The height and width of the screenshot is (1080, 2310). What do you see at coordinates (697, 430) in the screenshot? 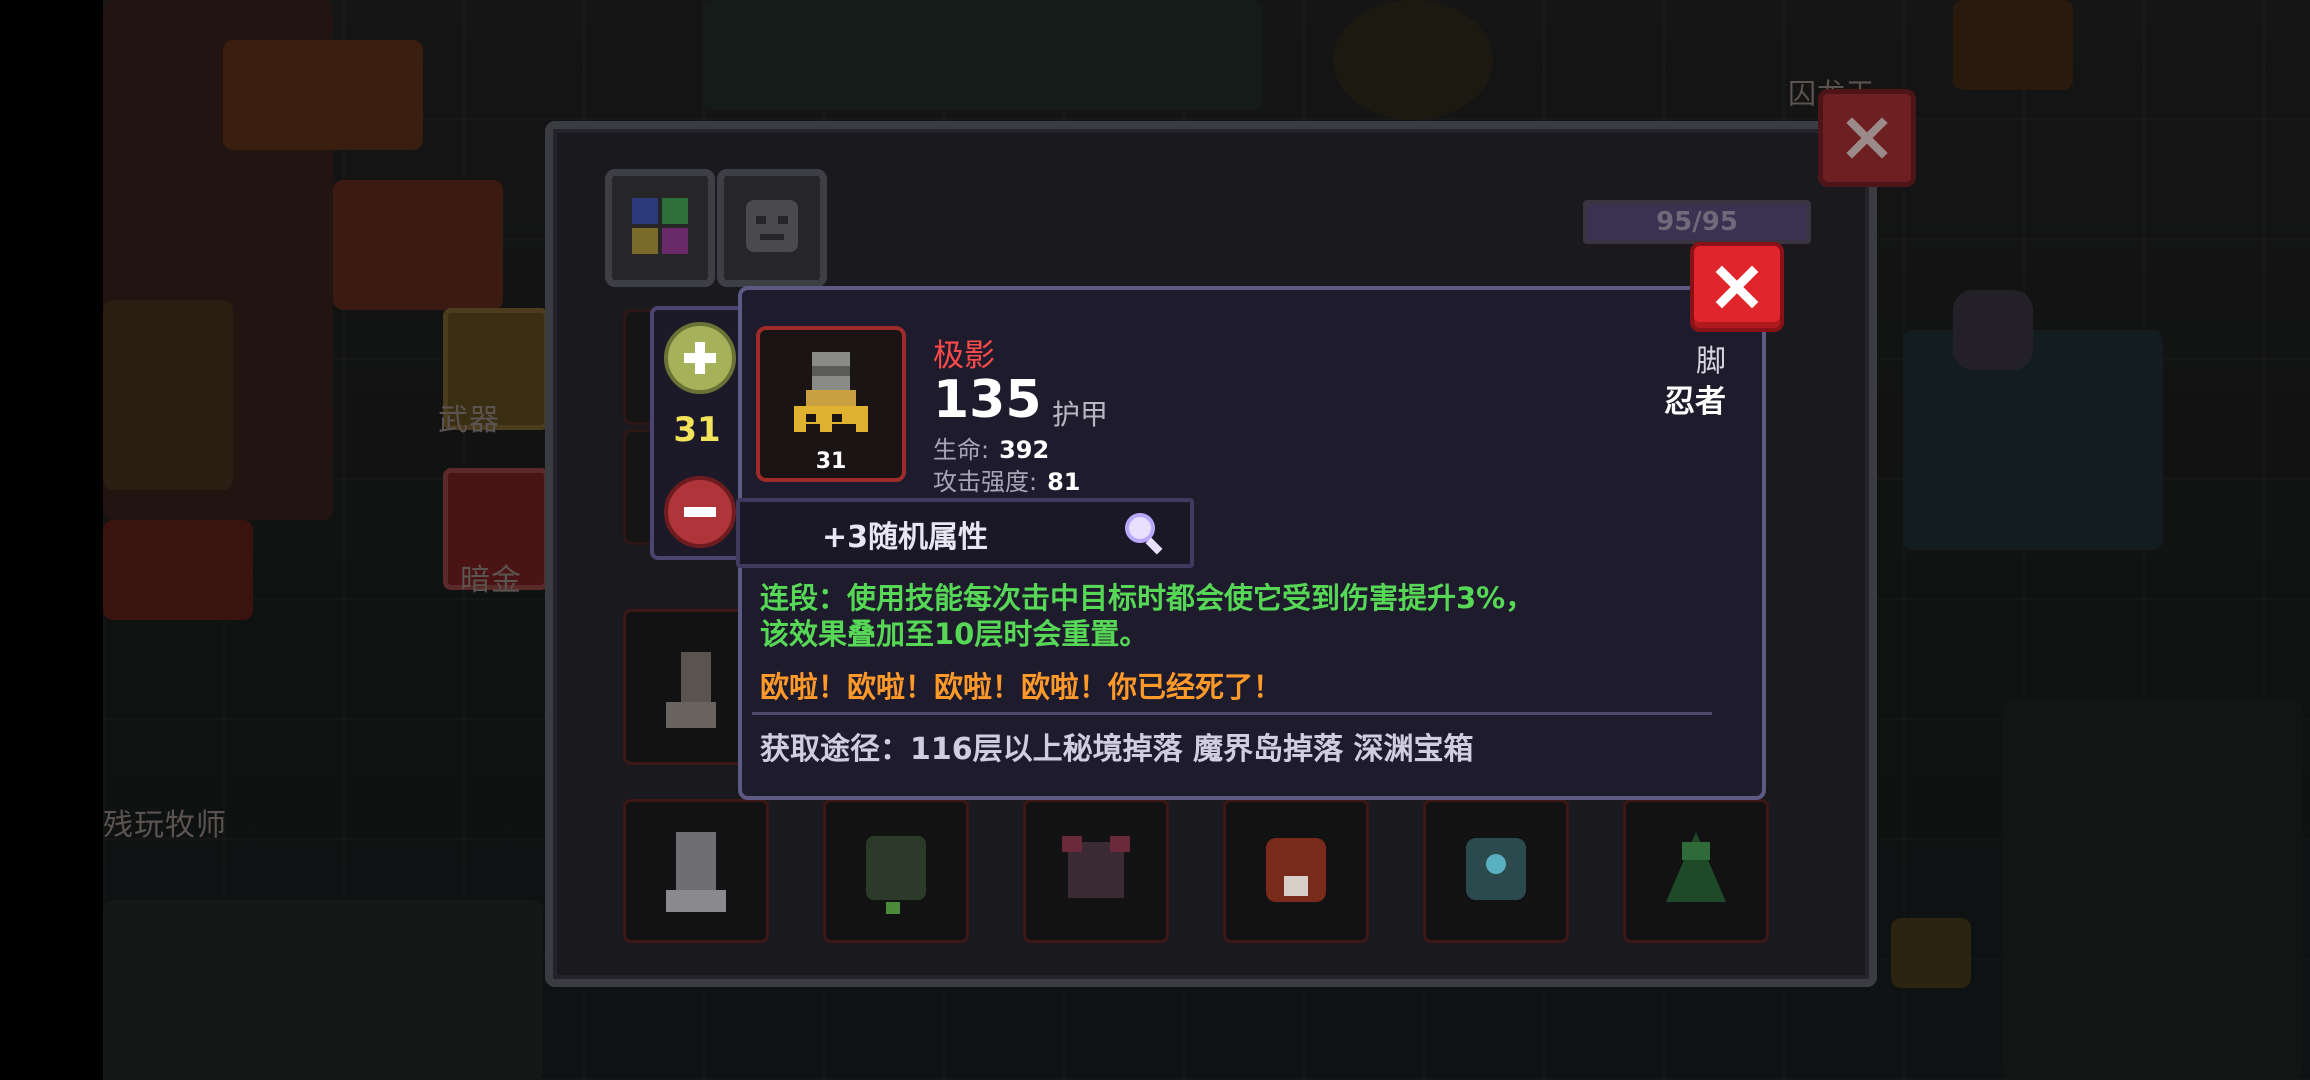
I see `stepper-value: 31` at bounding box center [697, 430].